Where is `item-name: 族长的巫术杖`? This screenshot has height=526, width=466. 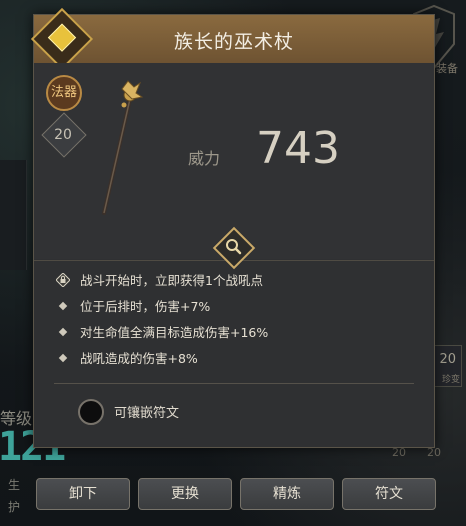
item-name: 族长的巫术杖 is located at coordinates (233, 42).